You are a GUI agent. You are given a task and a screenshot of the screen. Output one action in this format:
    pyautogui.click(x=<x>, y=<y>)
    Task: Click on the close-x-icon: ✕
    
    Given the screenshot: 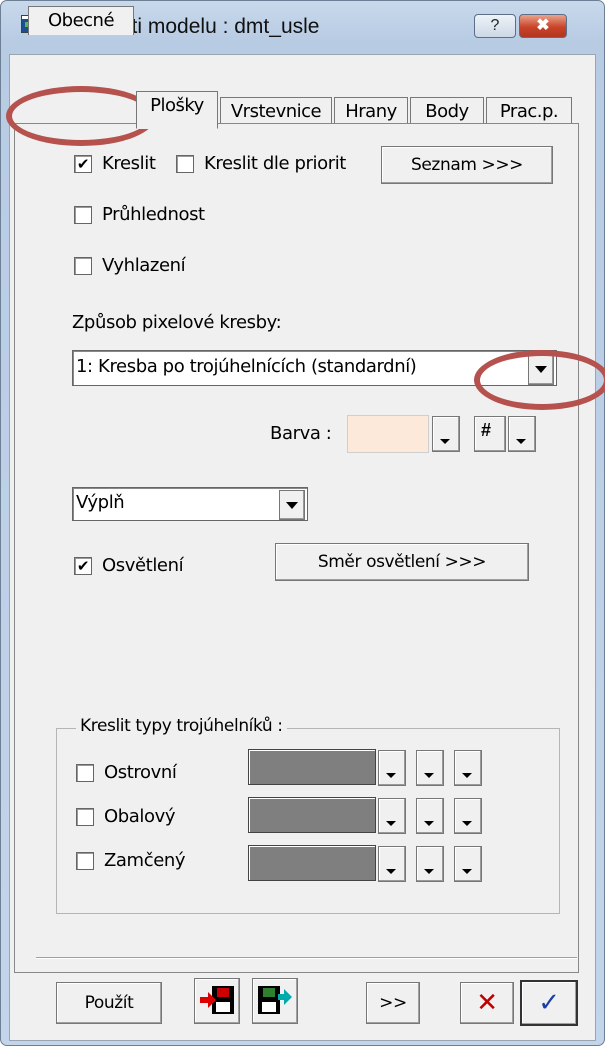 What is the action you would take?
    pyautogui.click(x=487, y=1003)
    